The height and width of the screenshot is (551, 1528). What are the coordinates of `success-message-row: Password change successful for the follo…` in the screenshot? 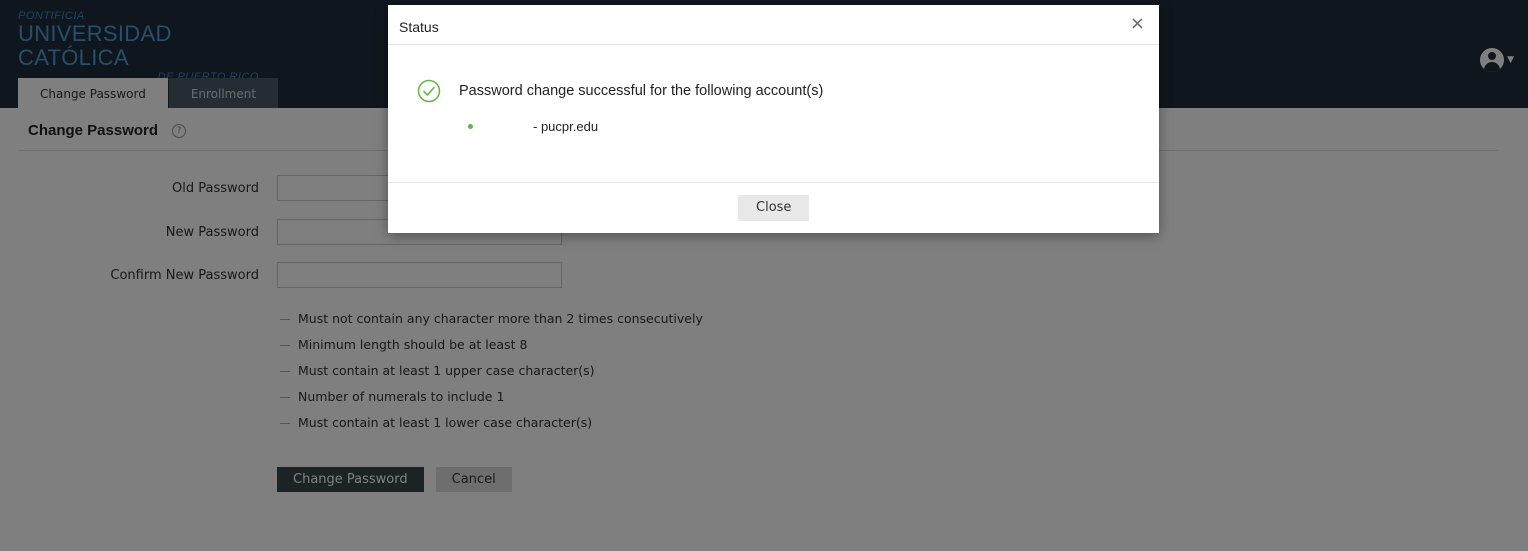 It's located at (620, 91).